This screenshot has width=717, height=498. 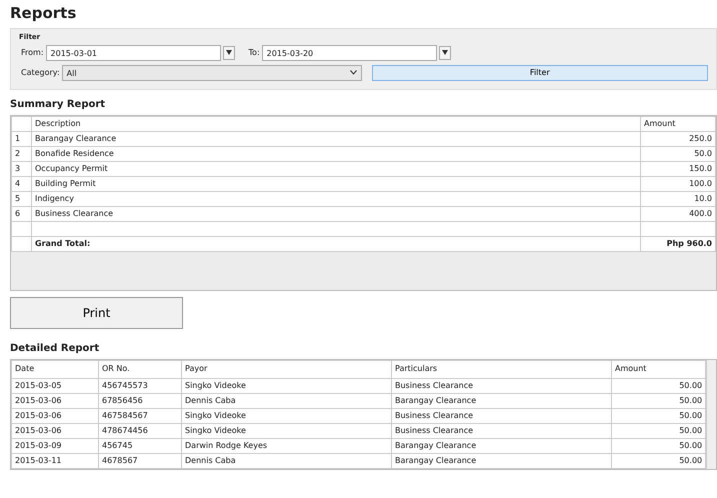 I want to click on column-header: OR No., so click(x=140, y=369).